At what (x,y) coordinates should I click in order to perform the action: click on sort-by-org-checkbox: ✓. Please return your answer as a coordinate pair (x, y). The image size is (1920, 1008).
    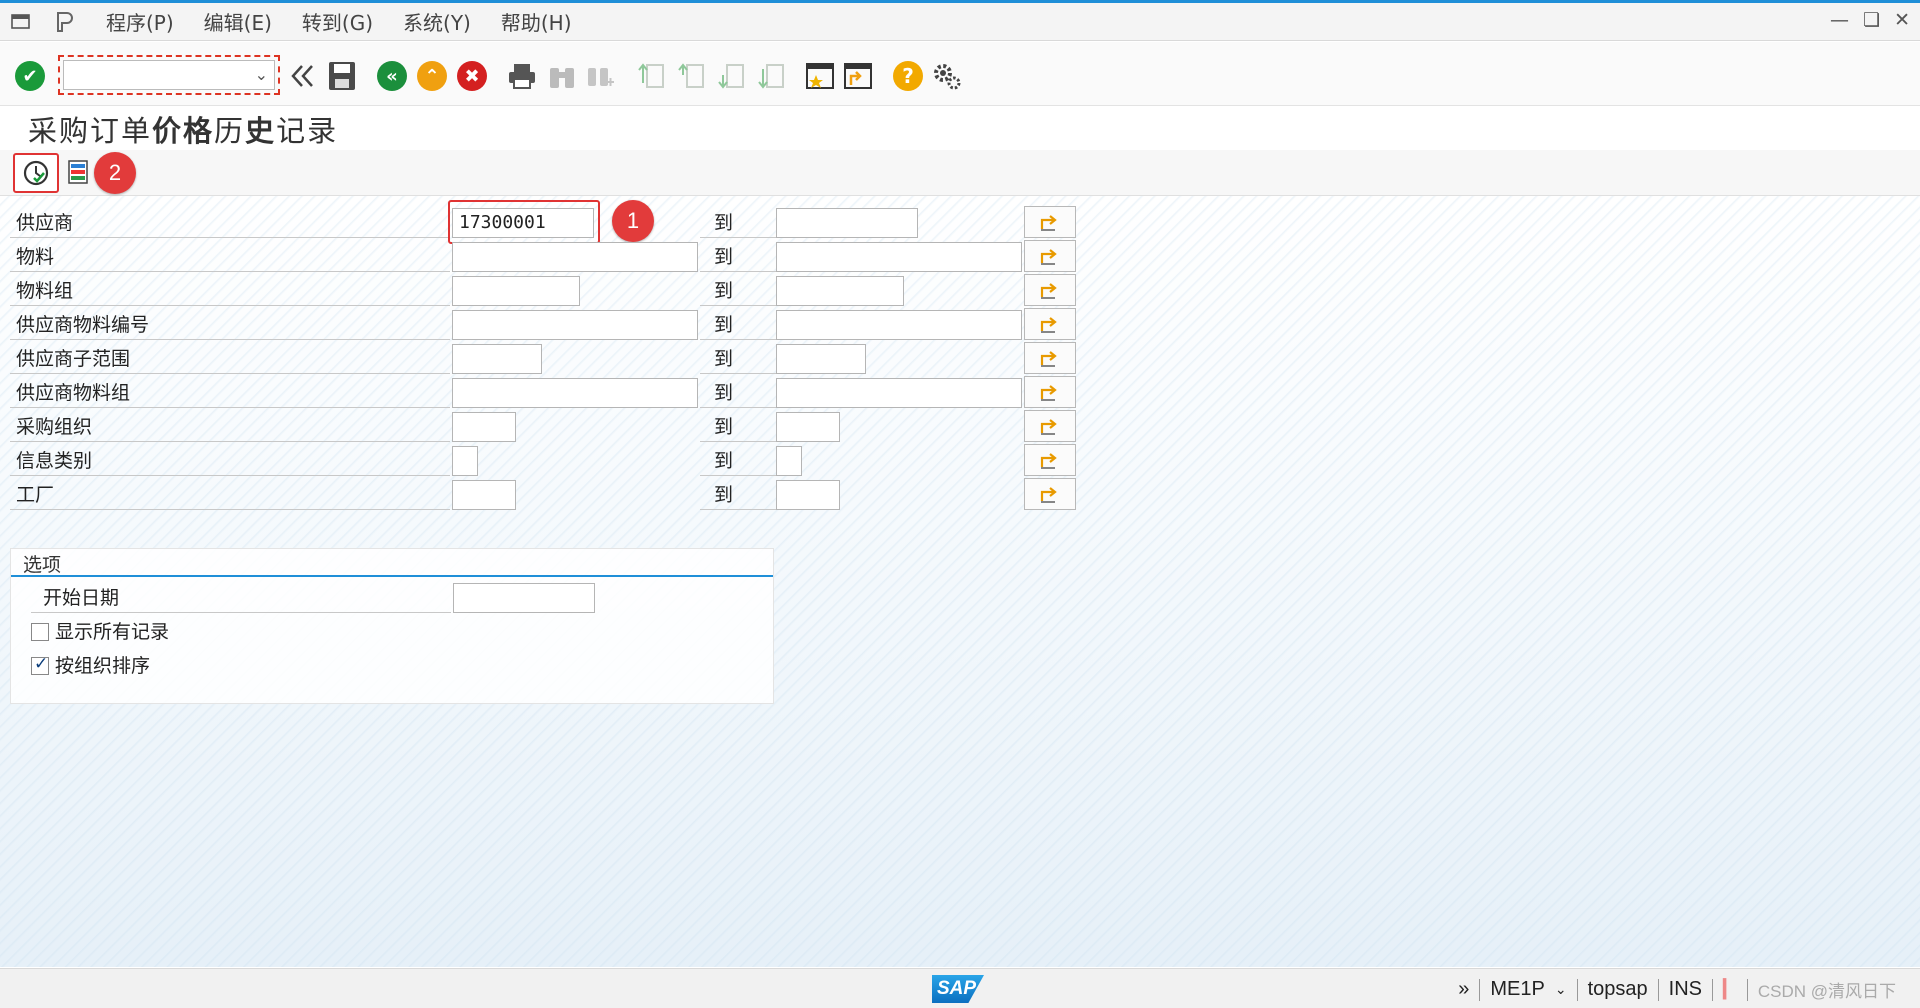
    Looking at the image, I should click on (40, 664).